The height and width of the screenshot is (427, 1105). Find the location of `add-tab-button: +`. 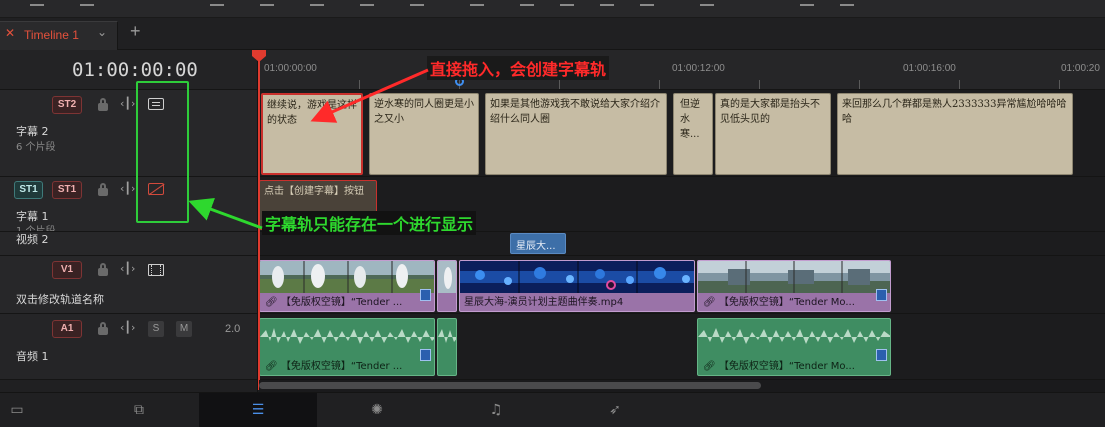

add-tab-button: + is located at coordinates (135, 31).